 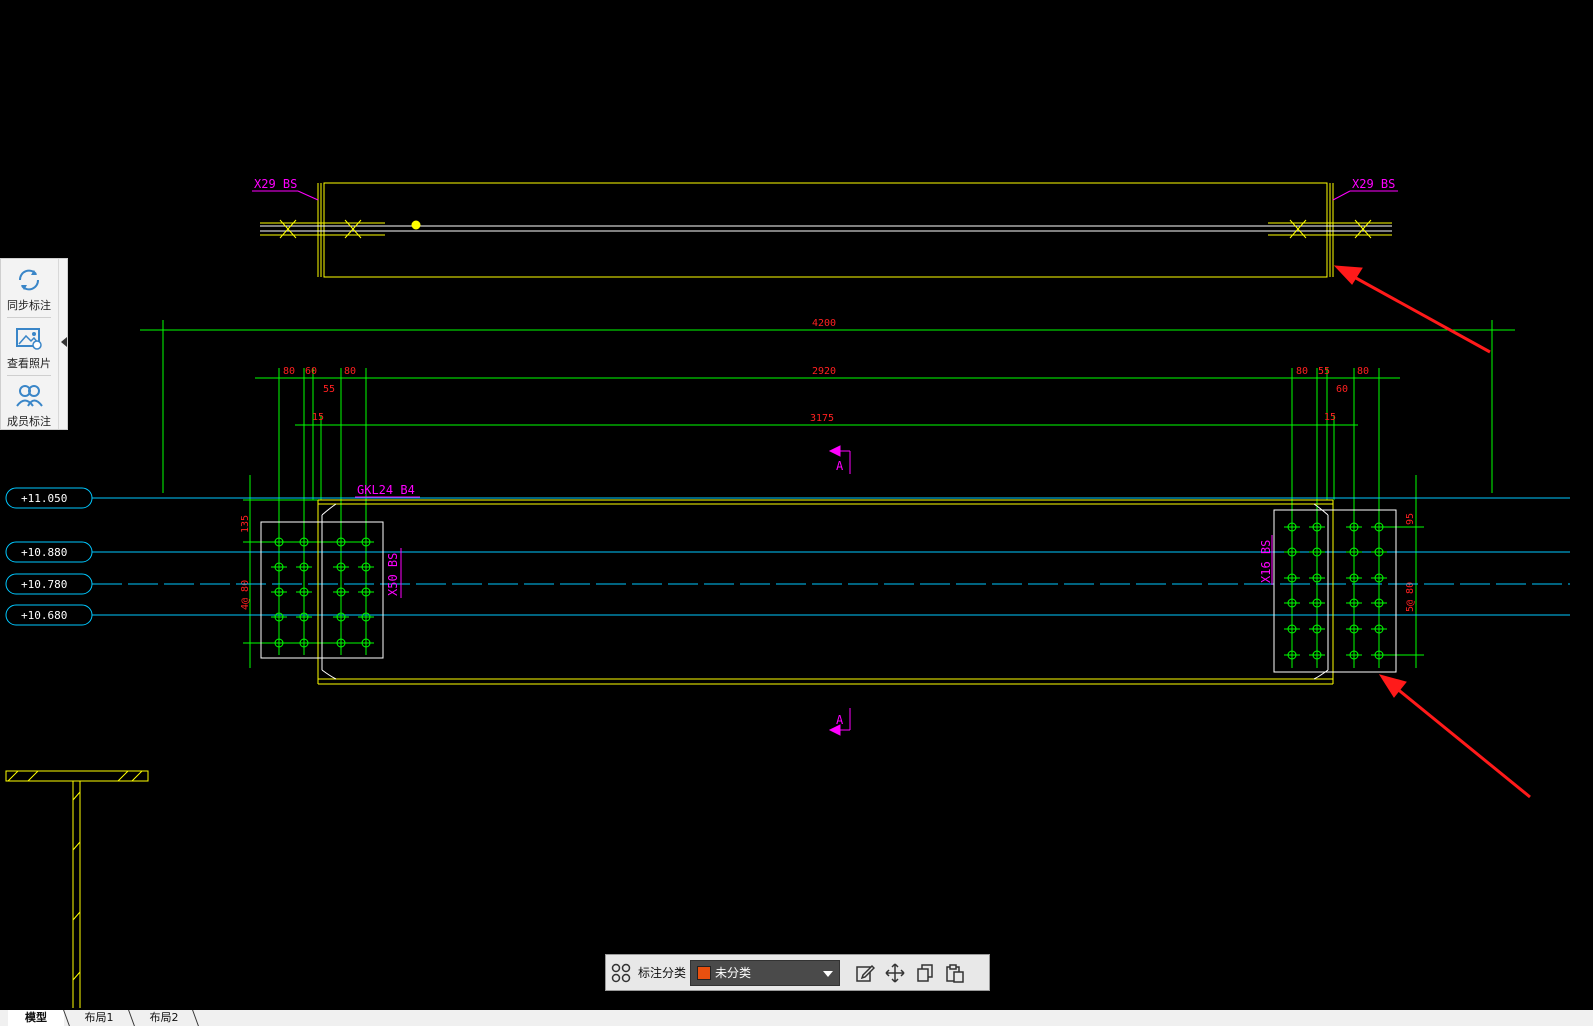 I want to click on right-bolt-group, so click(x=1335, y=591).